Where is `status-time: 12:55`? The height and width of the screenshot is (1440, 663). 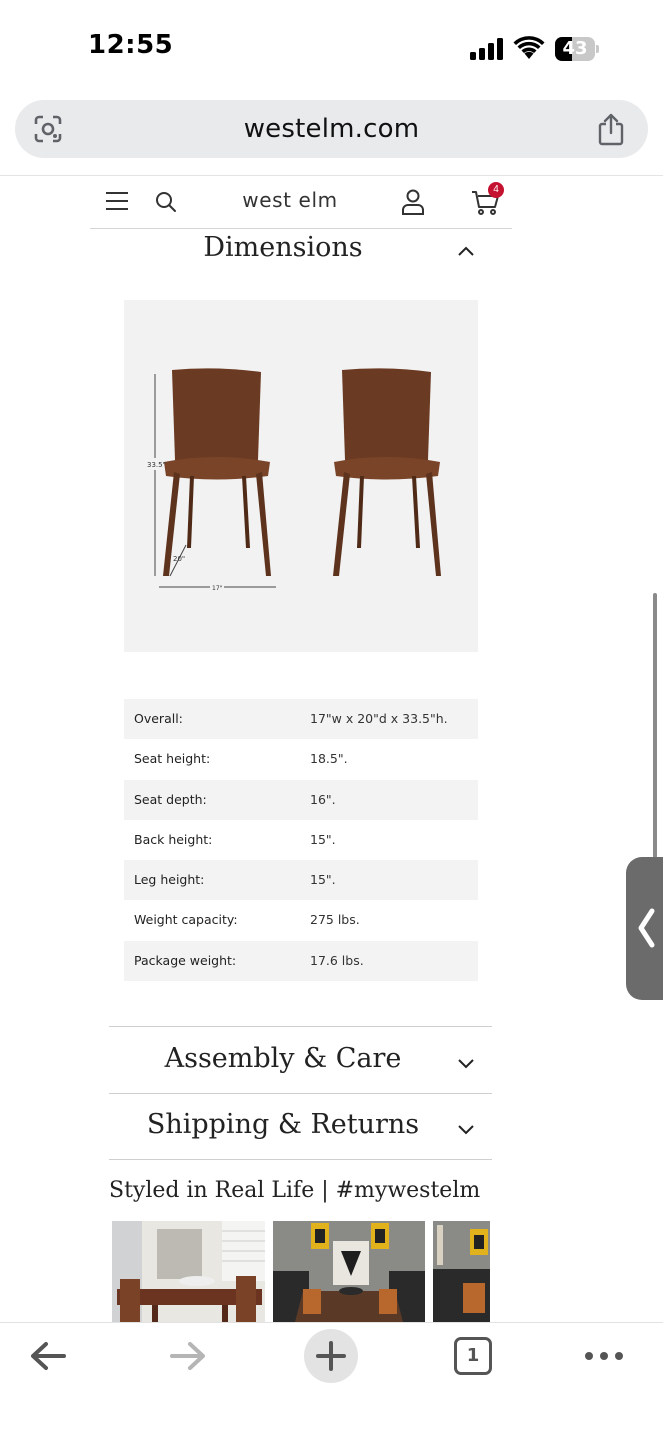
status-time: 12:55 is located at coordinates (131, 45).